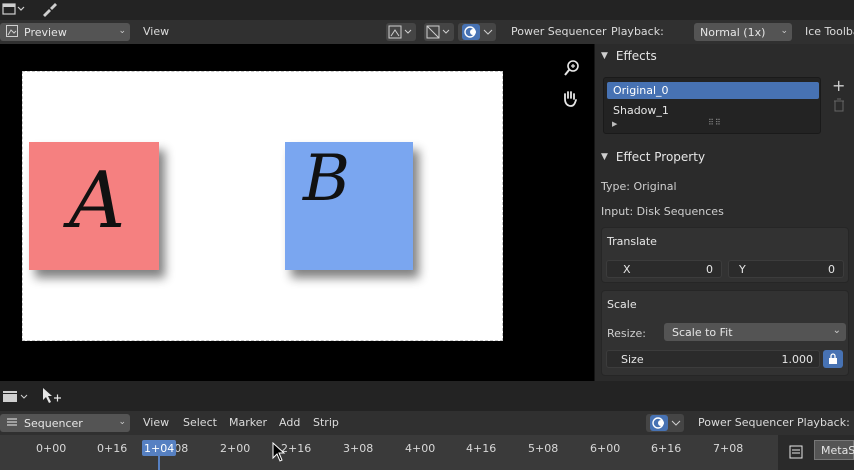 Image resolution: width=854 pixels, height=470 pixels. I want to click on display-mode-button, so click(401, 32).